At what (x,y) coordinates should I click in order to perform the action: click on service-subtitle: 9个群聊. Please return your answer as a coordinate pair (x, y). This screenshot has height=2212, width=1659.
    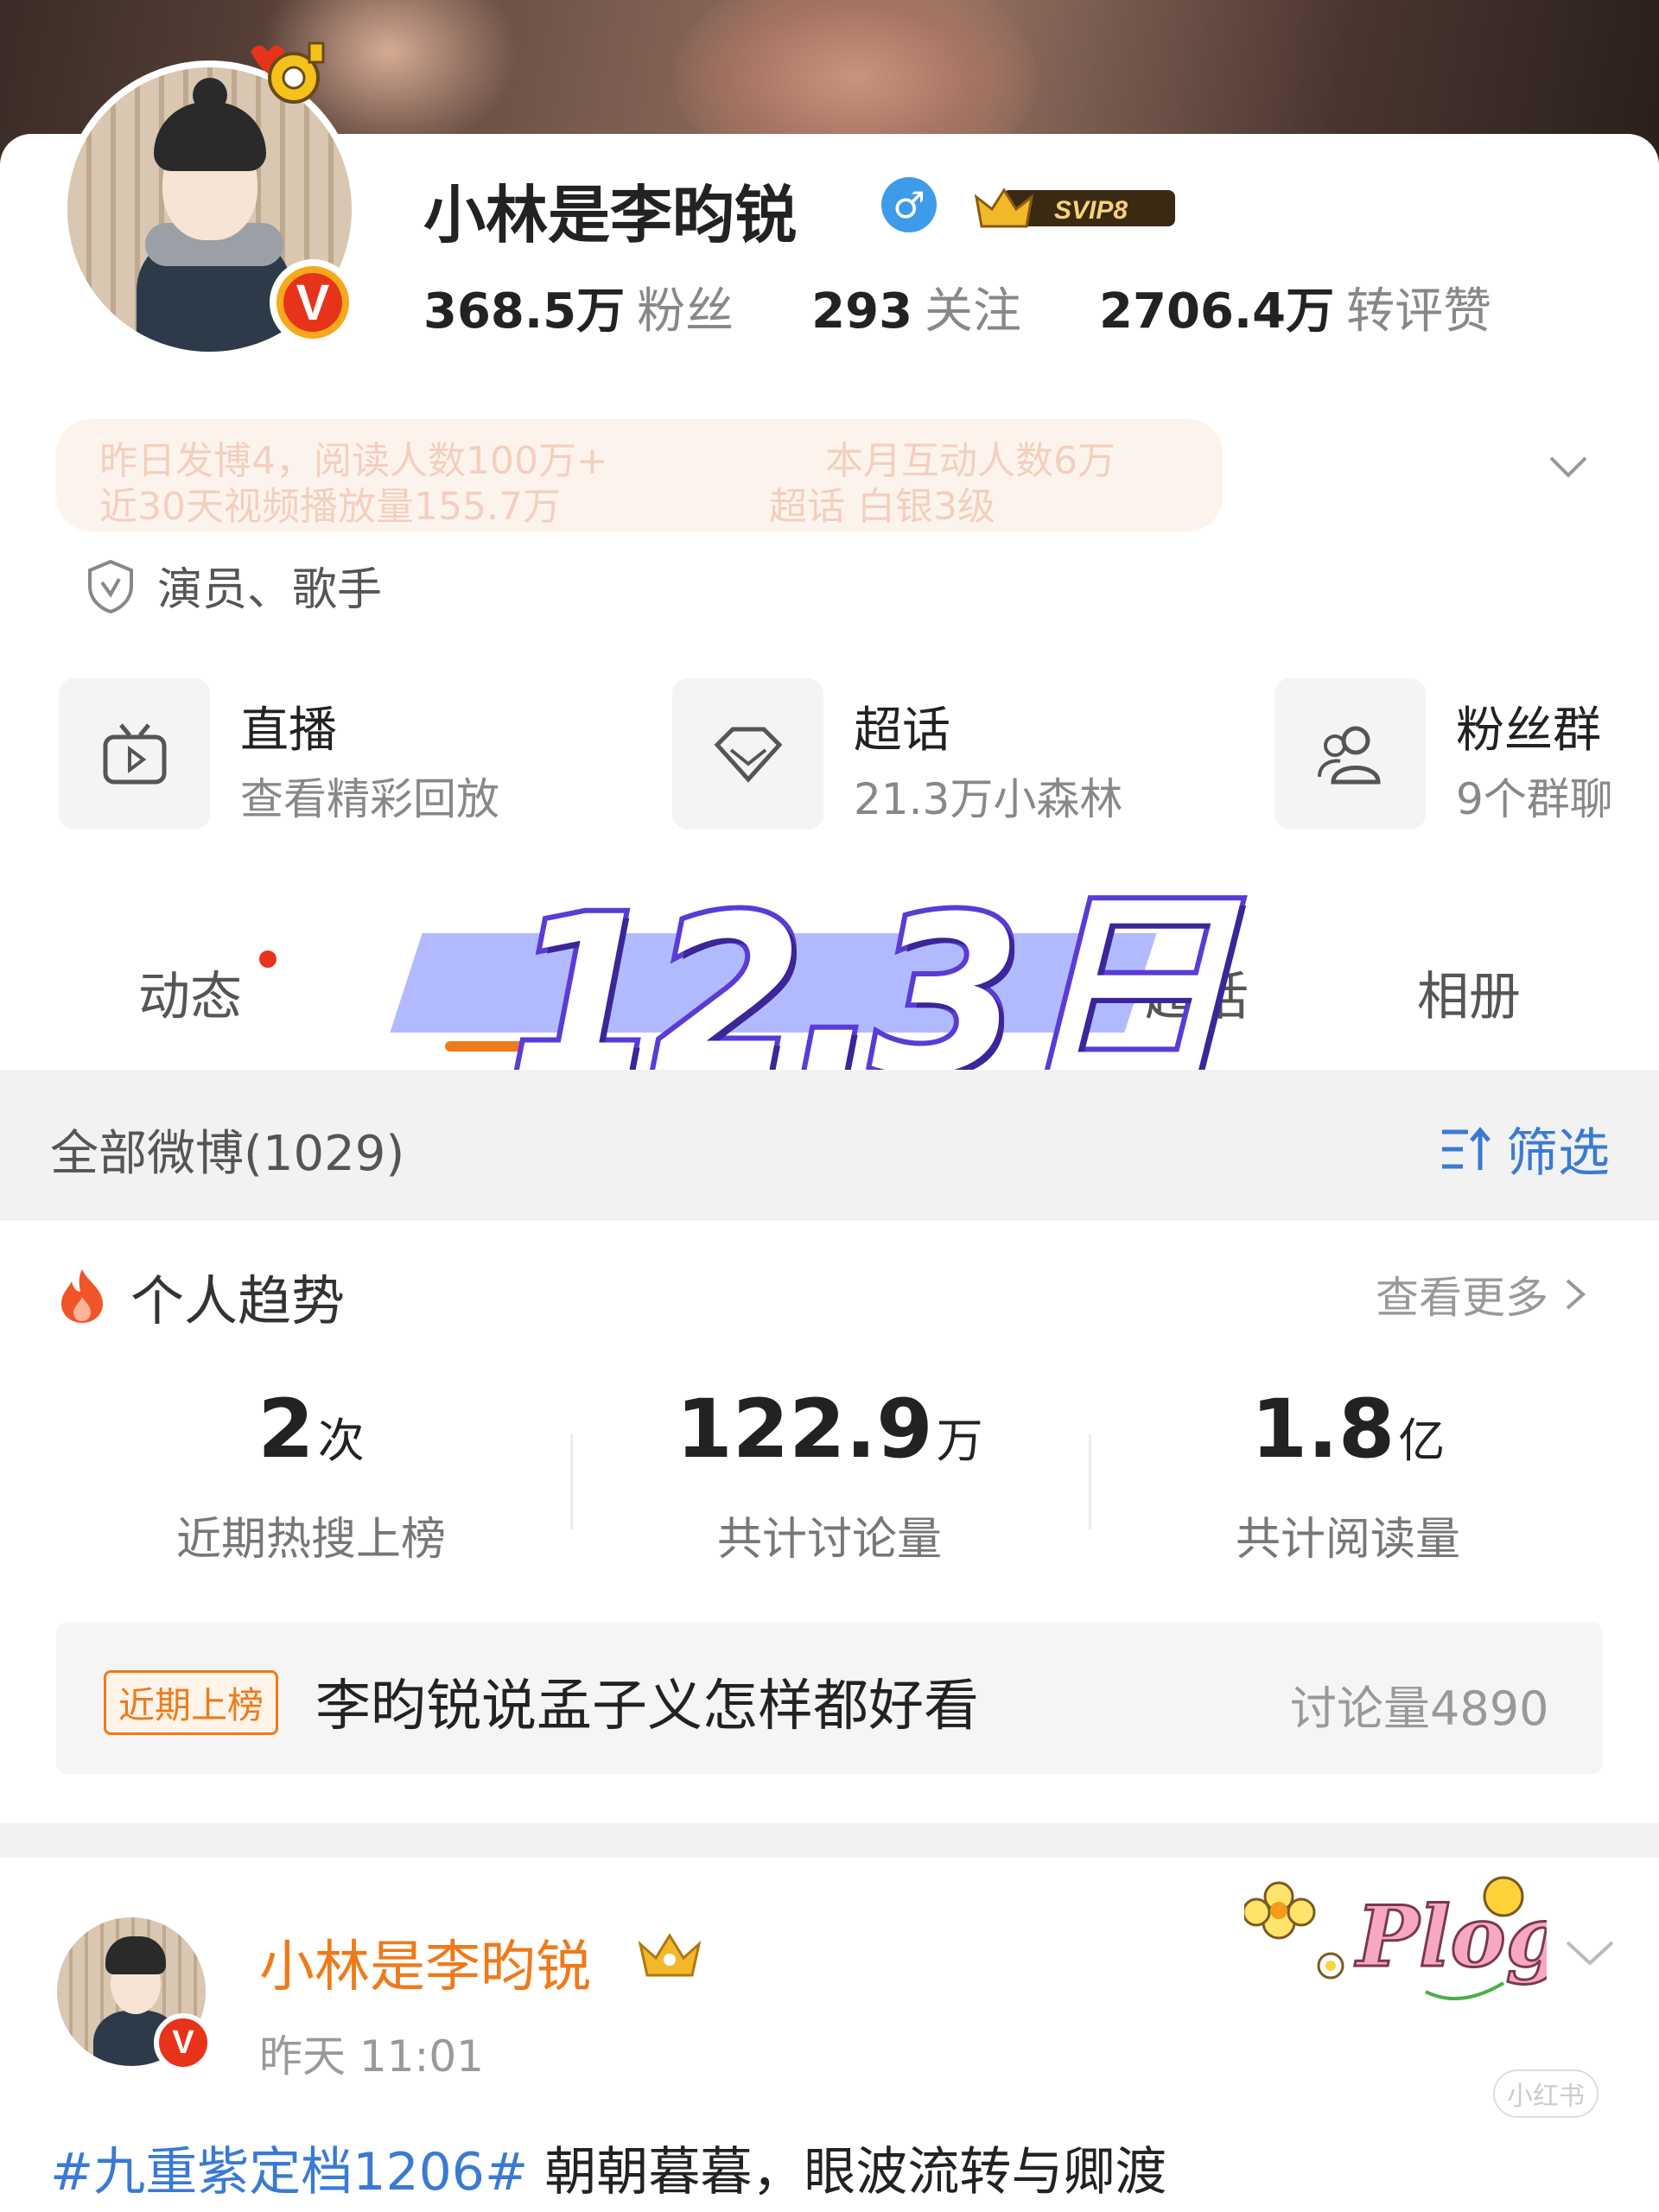
    Looking at the image, I should click on (1534, 799).